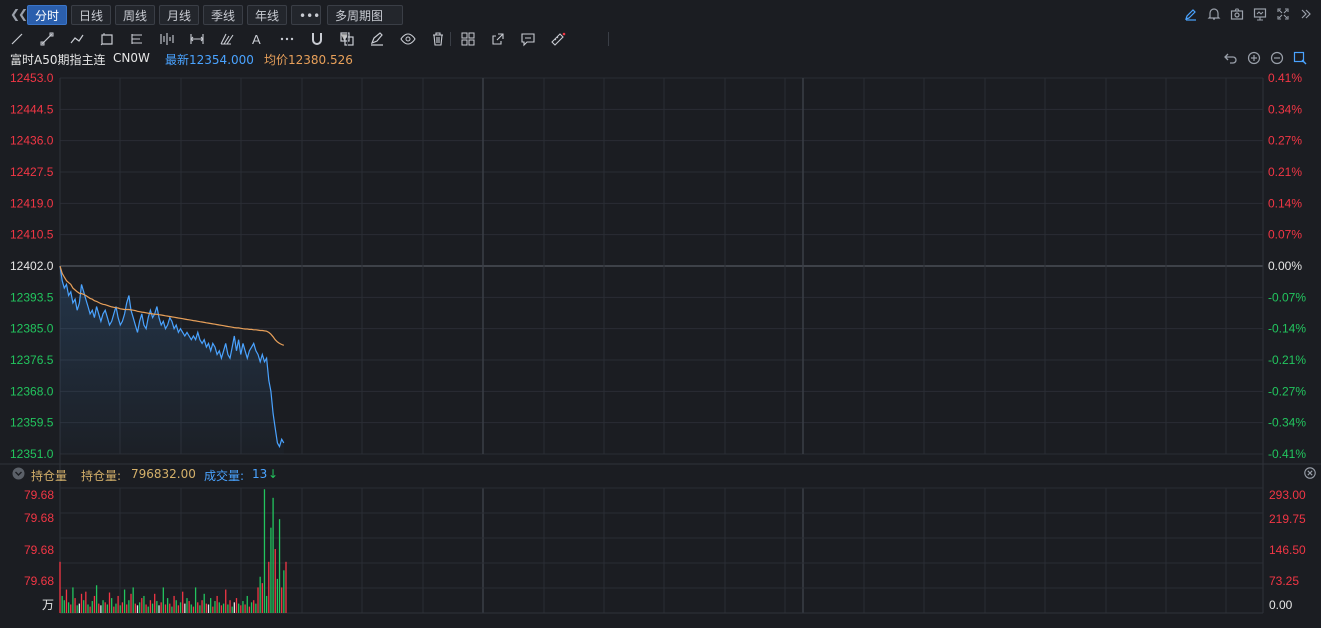 The width and height of the screenshot is (1321, 628). I want to click on y-tick-label-left: 12410.5, so click(32, 235).